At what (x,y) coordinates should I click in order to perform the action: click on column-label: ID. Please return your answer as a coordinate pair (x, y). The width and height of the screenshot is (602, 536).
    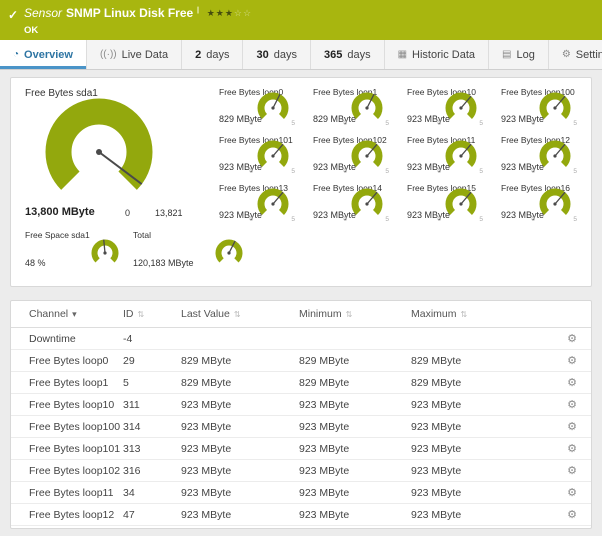
    Looking at the image, I should click on (128, 314).